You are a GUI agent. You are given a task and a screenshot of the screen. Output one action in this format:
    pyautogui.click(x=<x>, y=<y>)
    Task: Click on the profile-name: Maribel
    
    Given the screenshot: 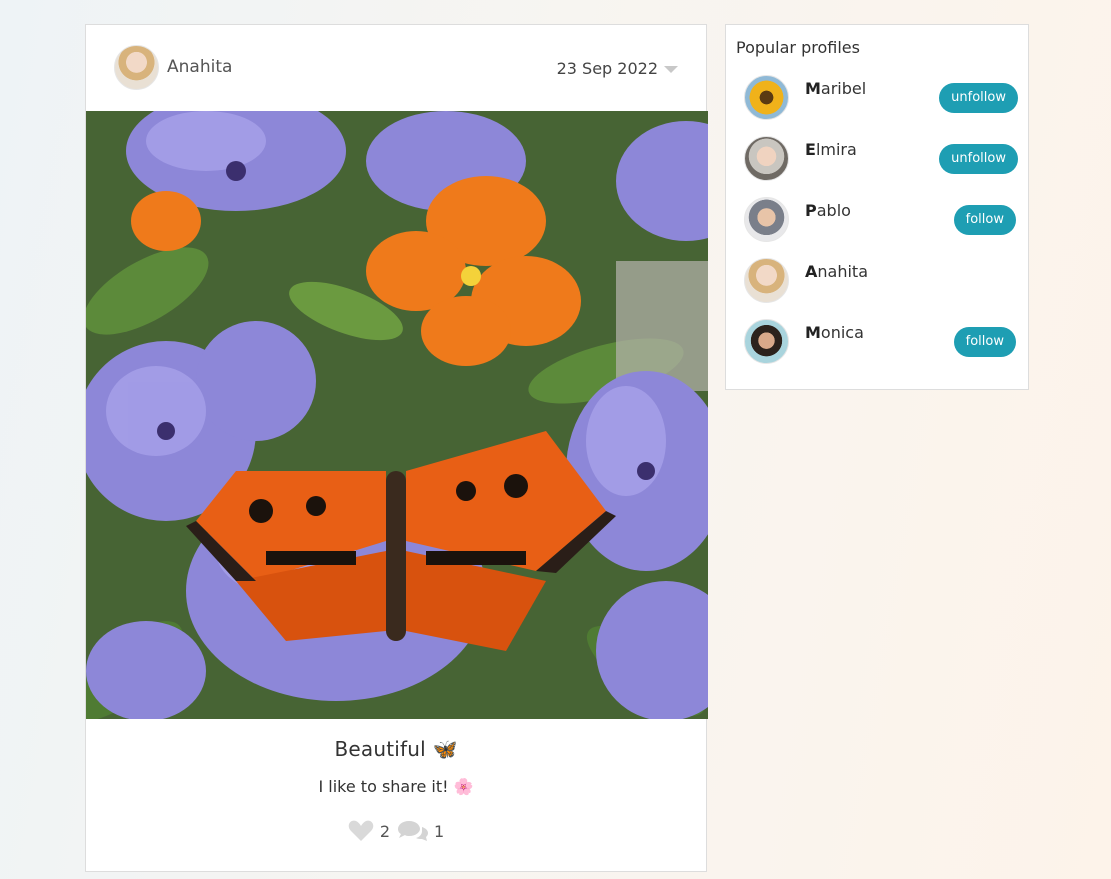 What is the action you would take?
    pyautogui.click(x=835, y=88)
    